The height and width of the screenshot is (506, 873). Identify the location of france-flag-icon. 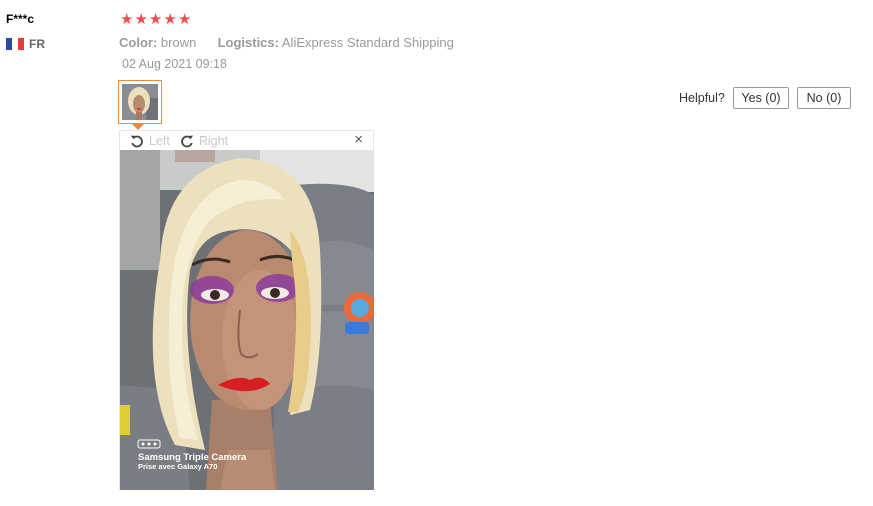
(15, 44).